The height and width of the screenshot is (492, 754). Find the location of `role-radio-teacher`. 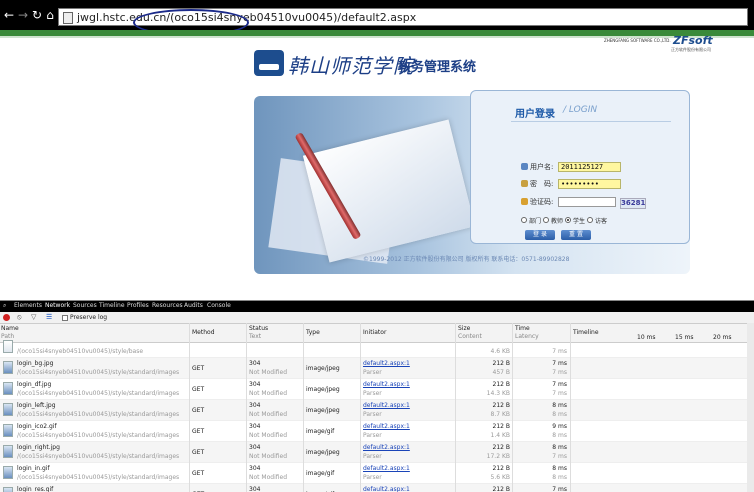

role-radio-teacher is located at coordinates (546, 220).